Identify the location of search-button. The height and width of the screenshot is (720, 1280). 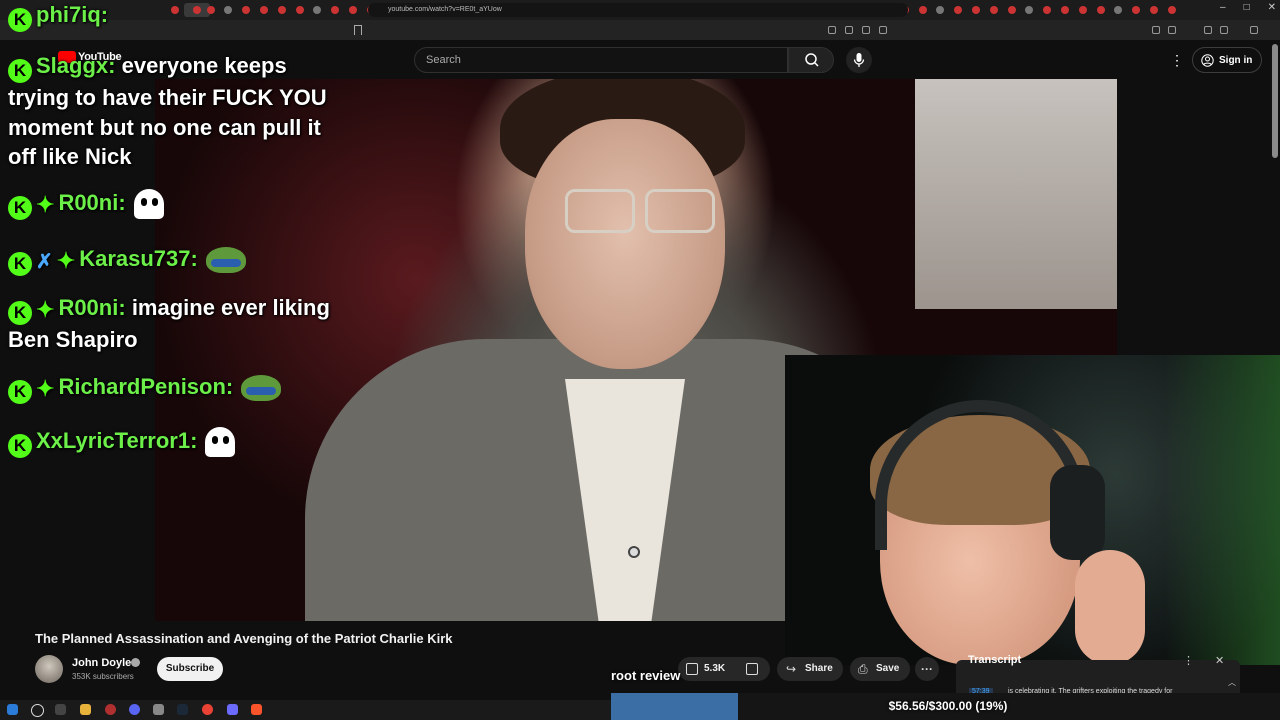
(811, 60).